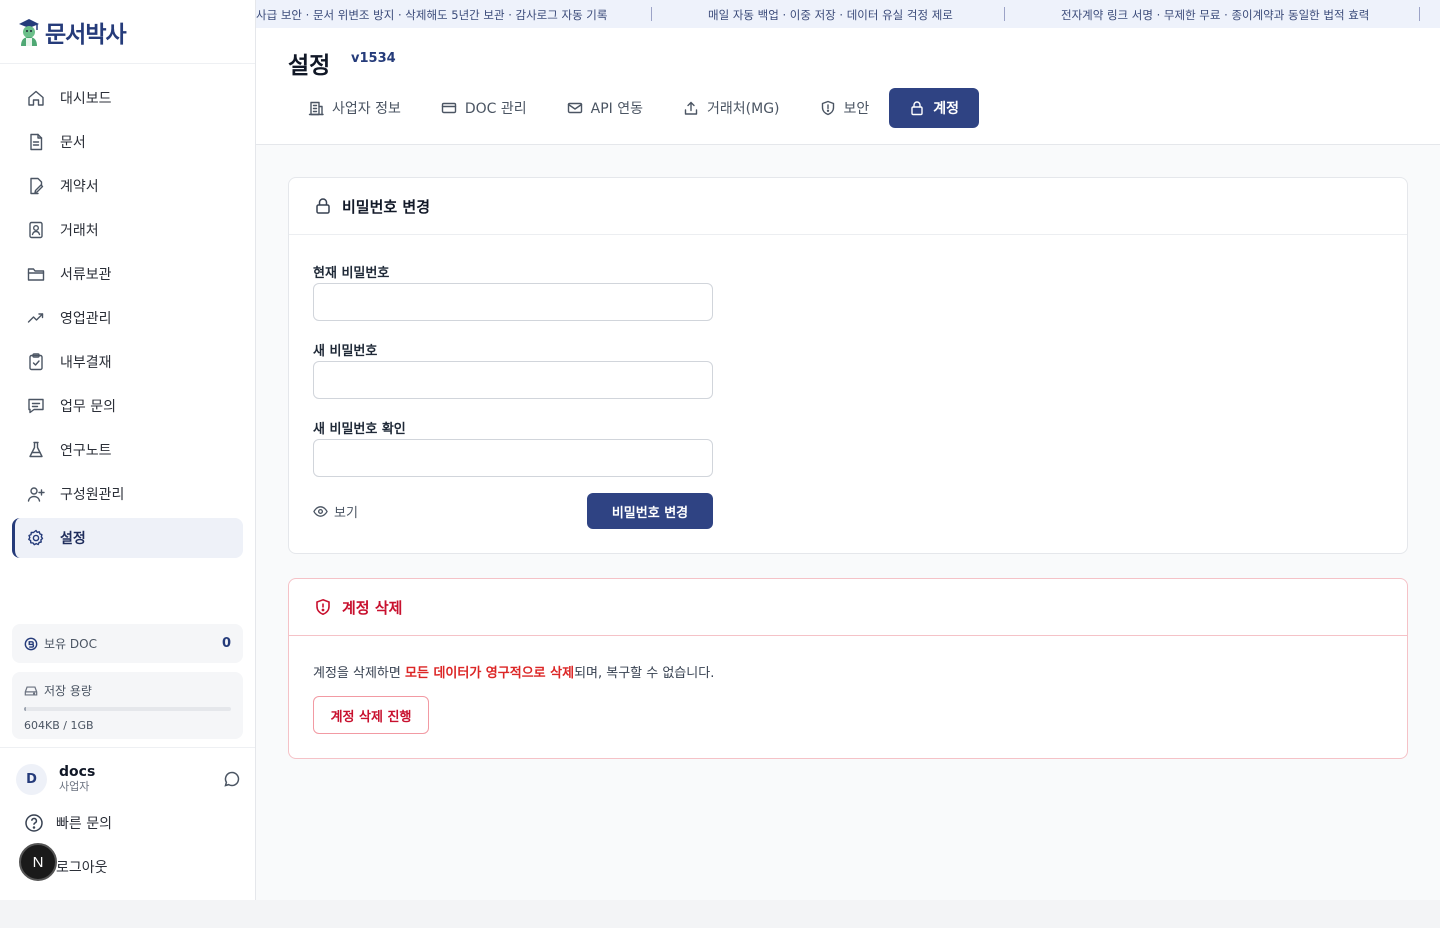 The image size is (1440, 928). I want to click on building-icon, so click(316, 108).